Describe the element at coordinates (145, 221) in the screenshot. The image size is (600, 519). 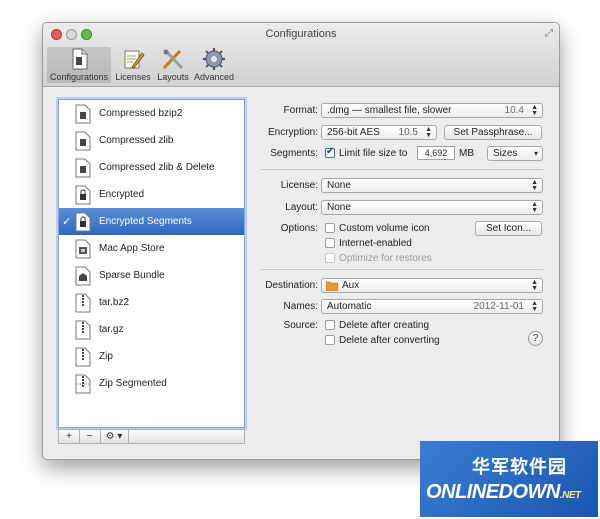
I see `list-item-label: Encrypted Segments` at that location.